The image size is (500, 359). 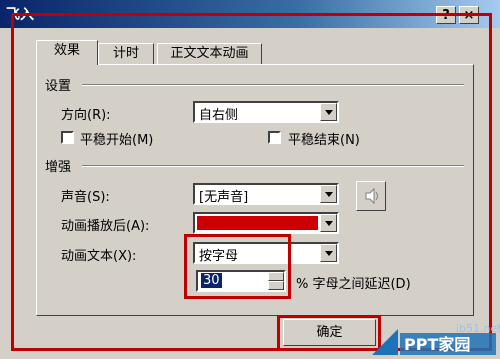 What do you see at coordinates (273, 166) in the screenshot?
I see `enhance-divider` at bounding box center [273, 166].